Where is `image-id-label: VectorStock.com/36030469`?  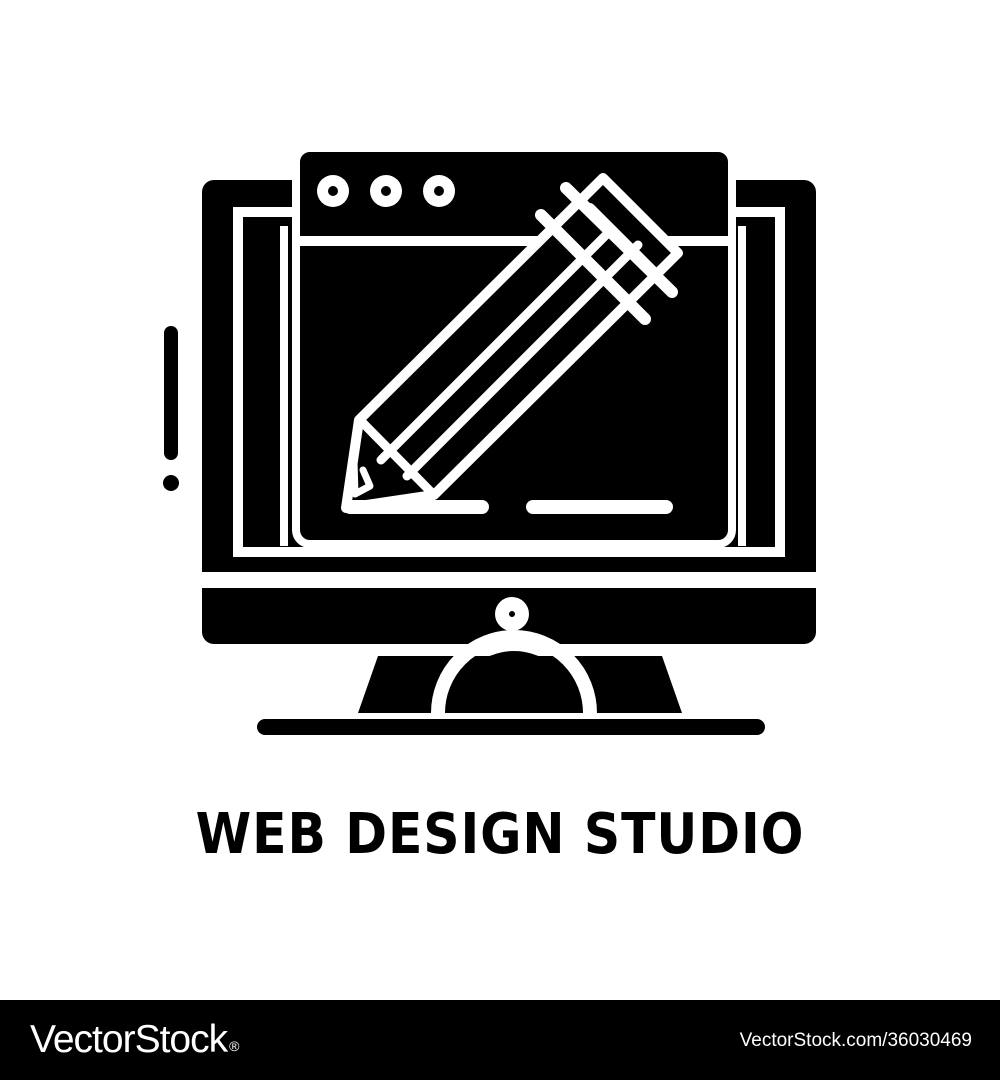 image-id-label: VectorStock.com/36030469 is located at coordinates (855, 1040).